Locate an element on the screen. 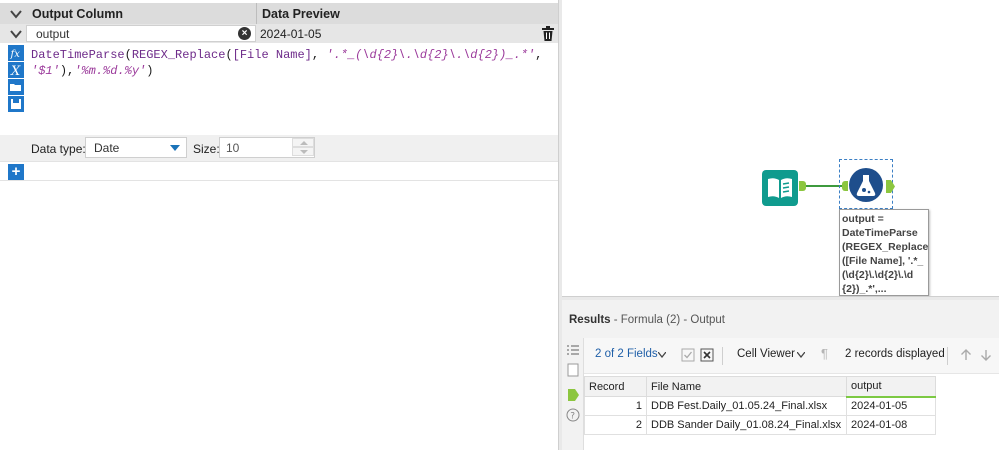 The width and height of the screenshot is (999, 450). data-type-dropdown: Date is located at coordinates (136, 147).